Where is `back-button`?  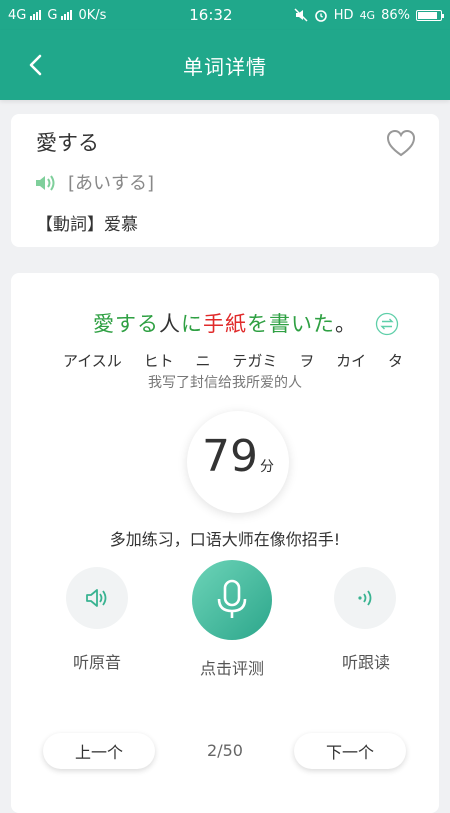
back-button is located at coordinates (36, 65).